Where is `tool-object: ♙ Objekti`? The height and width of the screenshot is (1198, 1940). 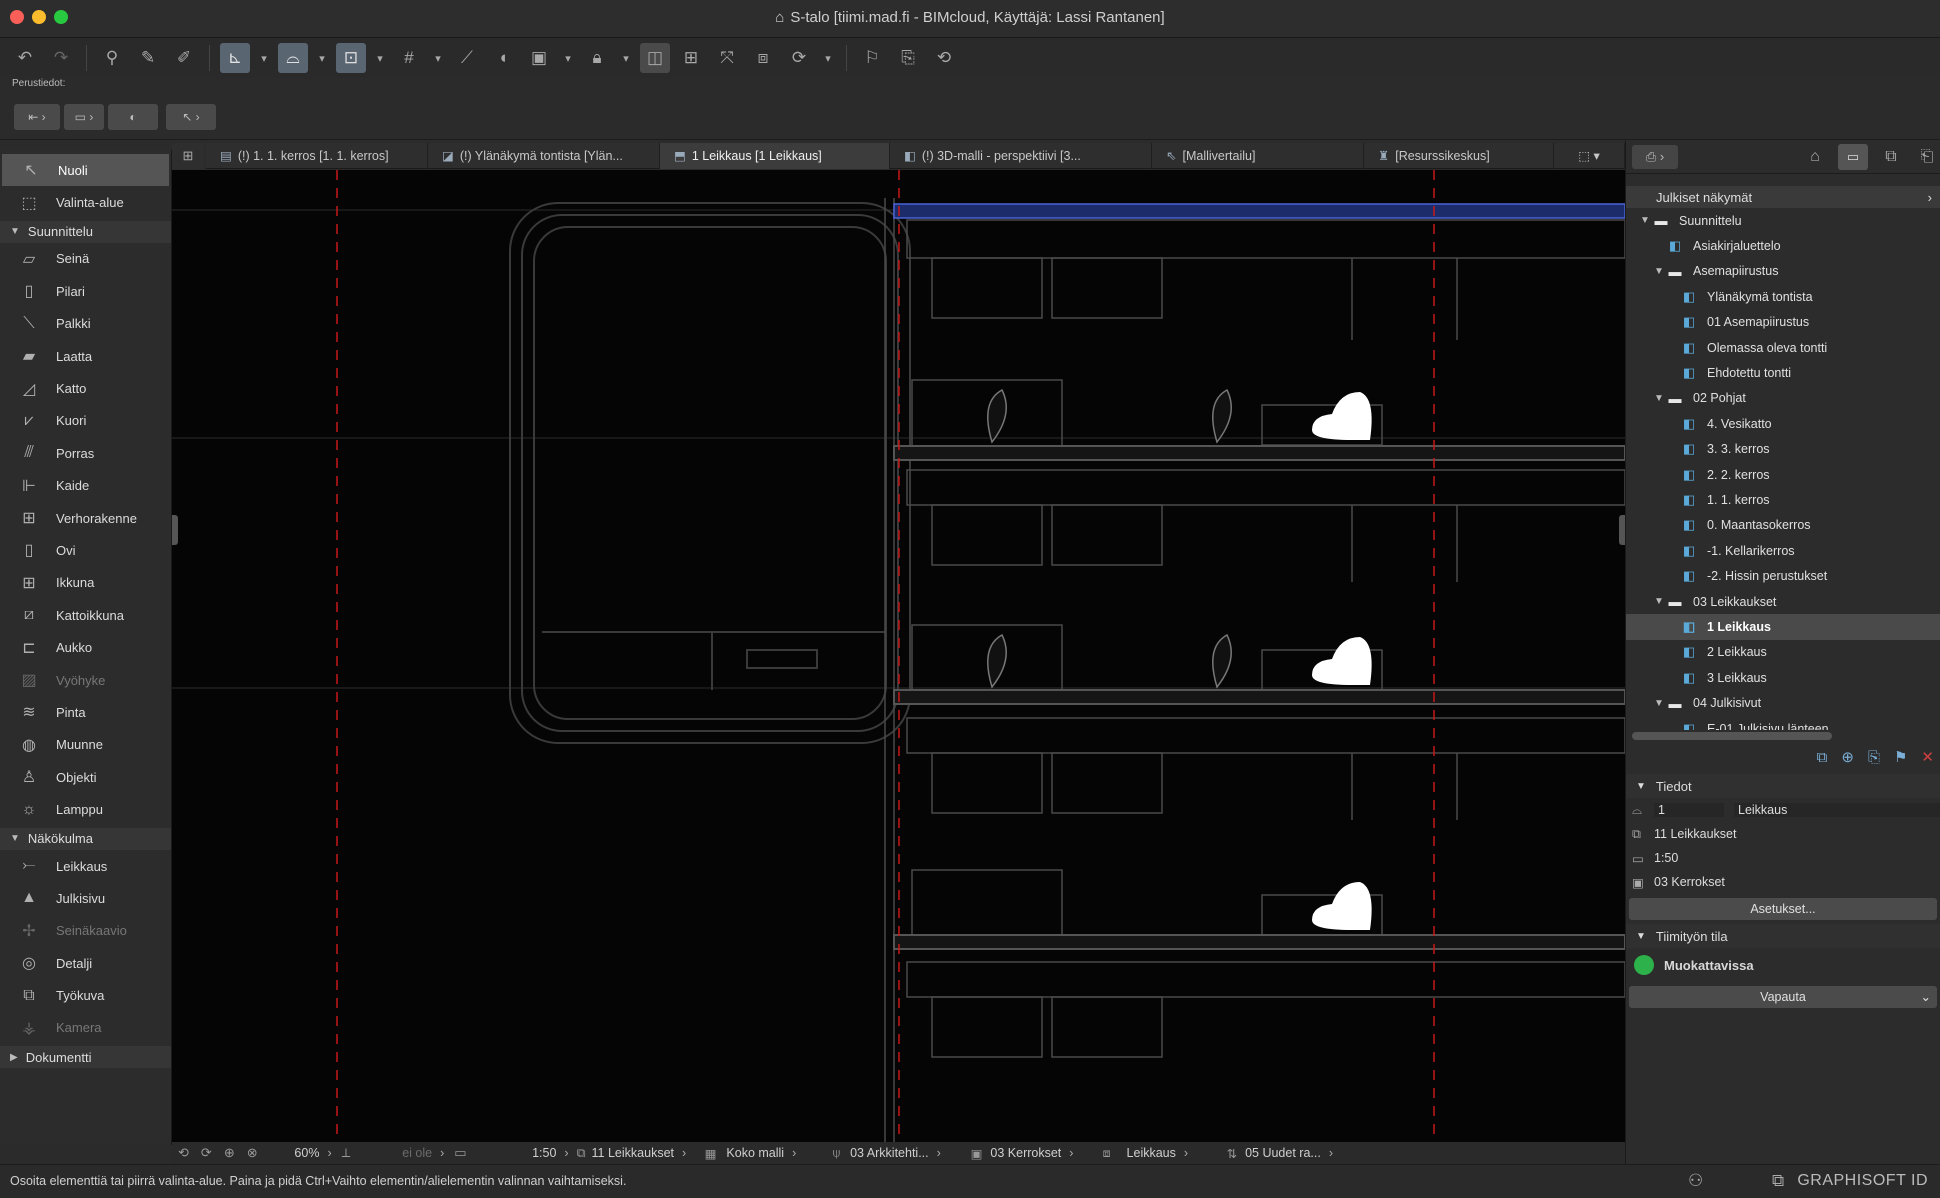
tool-object: ♙ Objekti is located at coordinates (85, 777).